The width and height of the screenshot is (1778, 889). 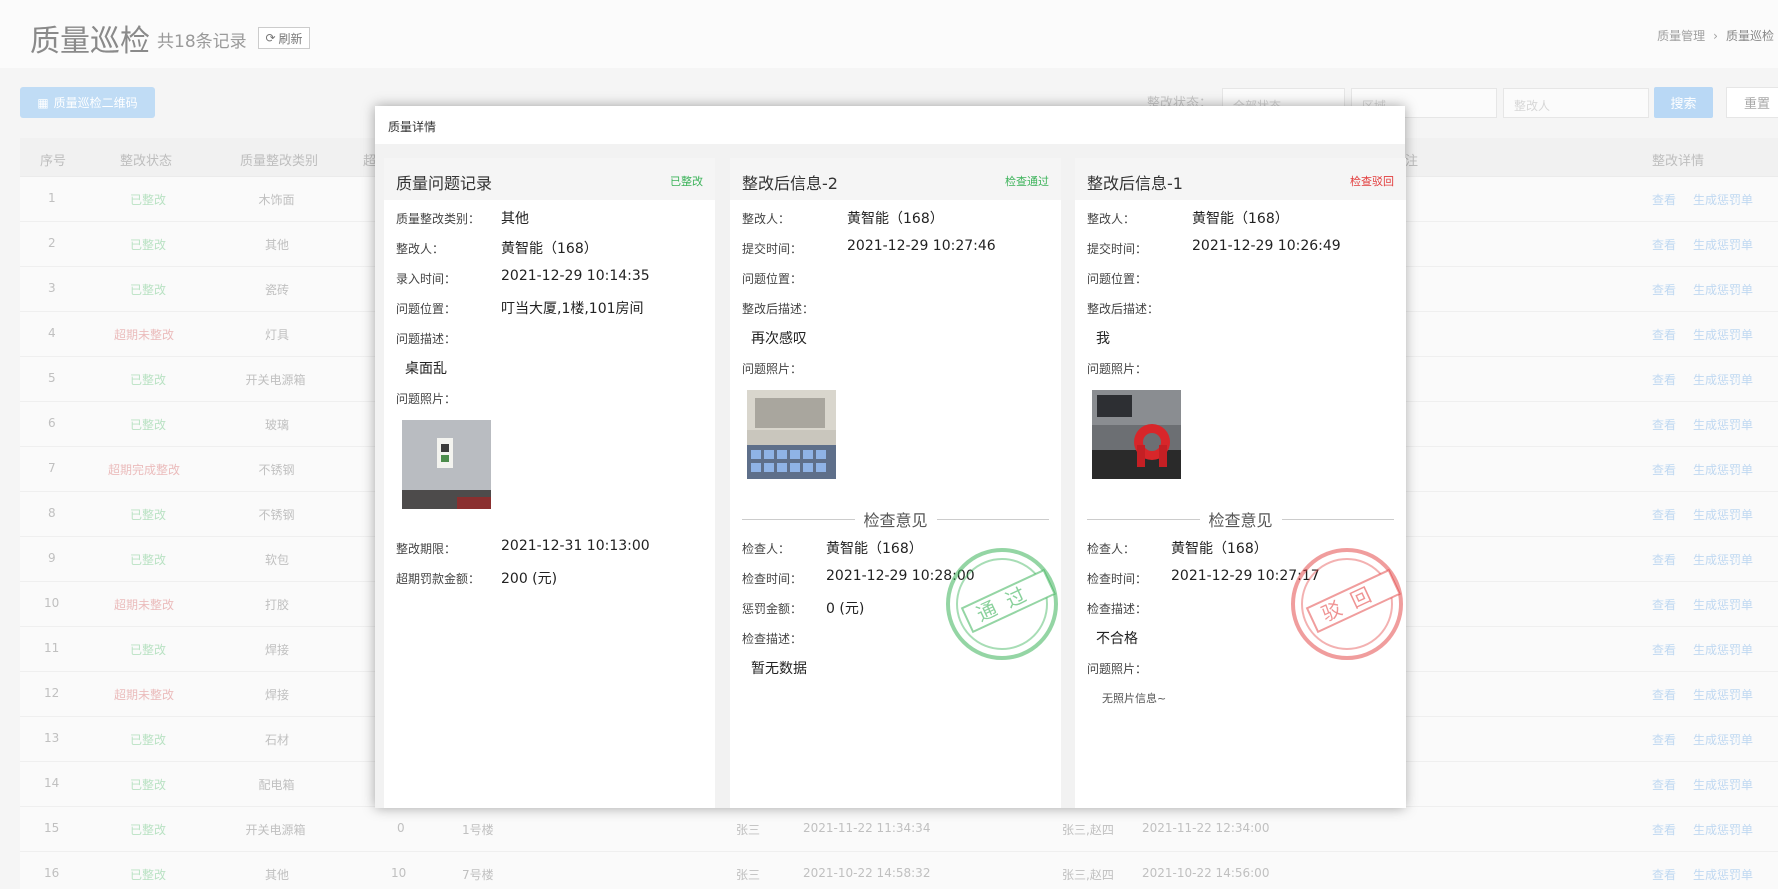 I want to click on label-entry-time: 录入时间：, so click(x=426, y=279).